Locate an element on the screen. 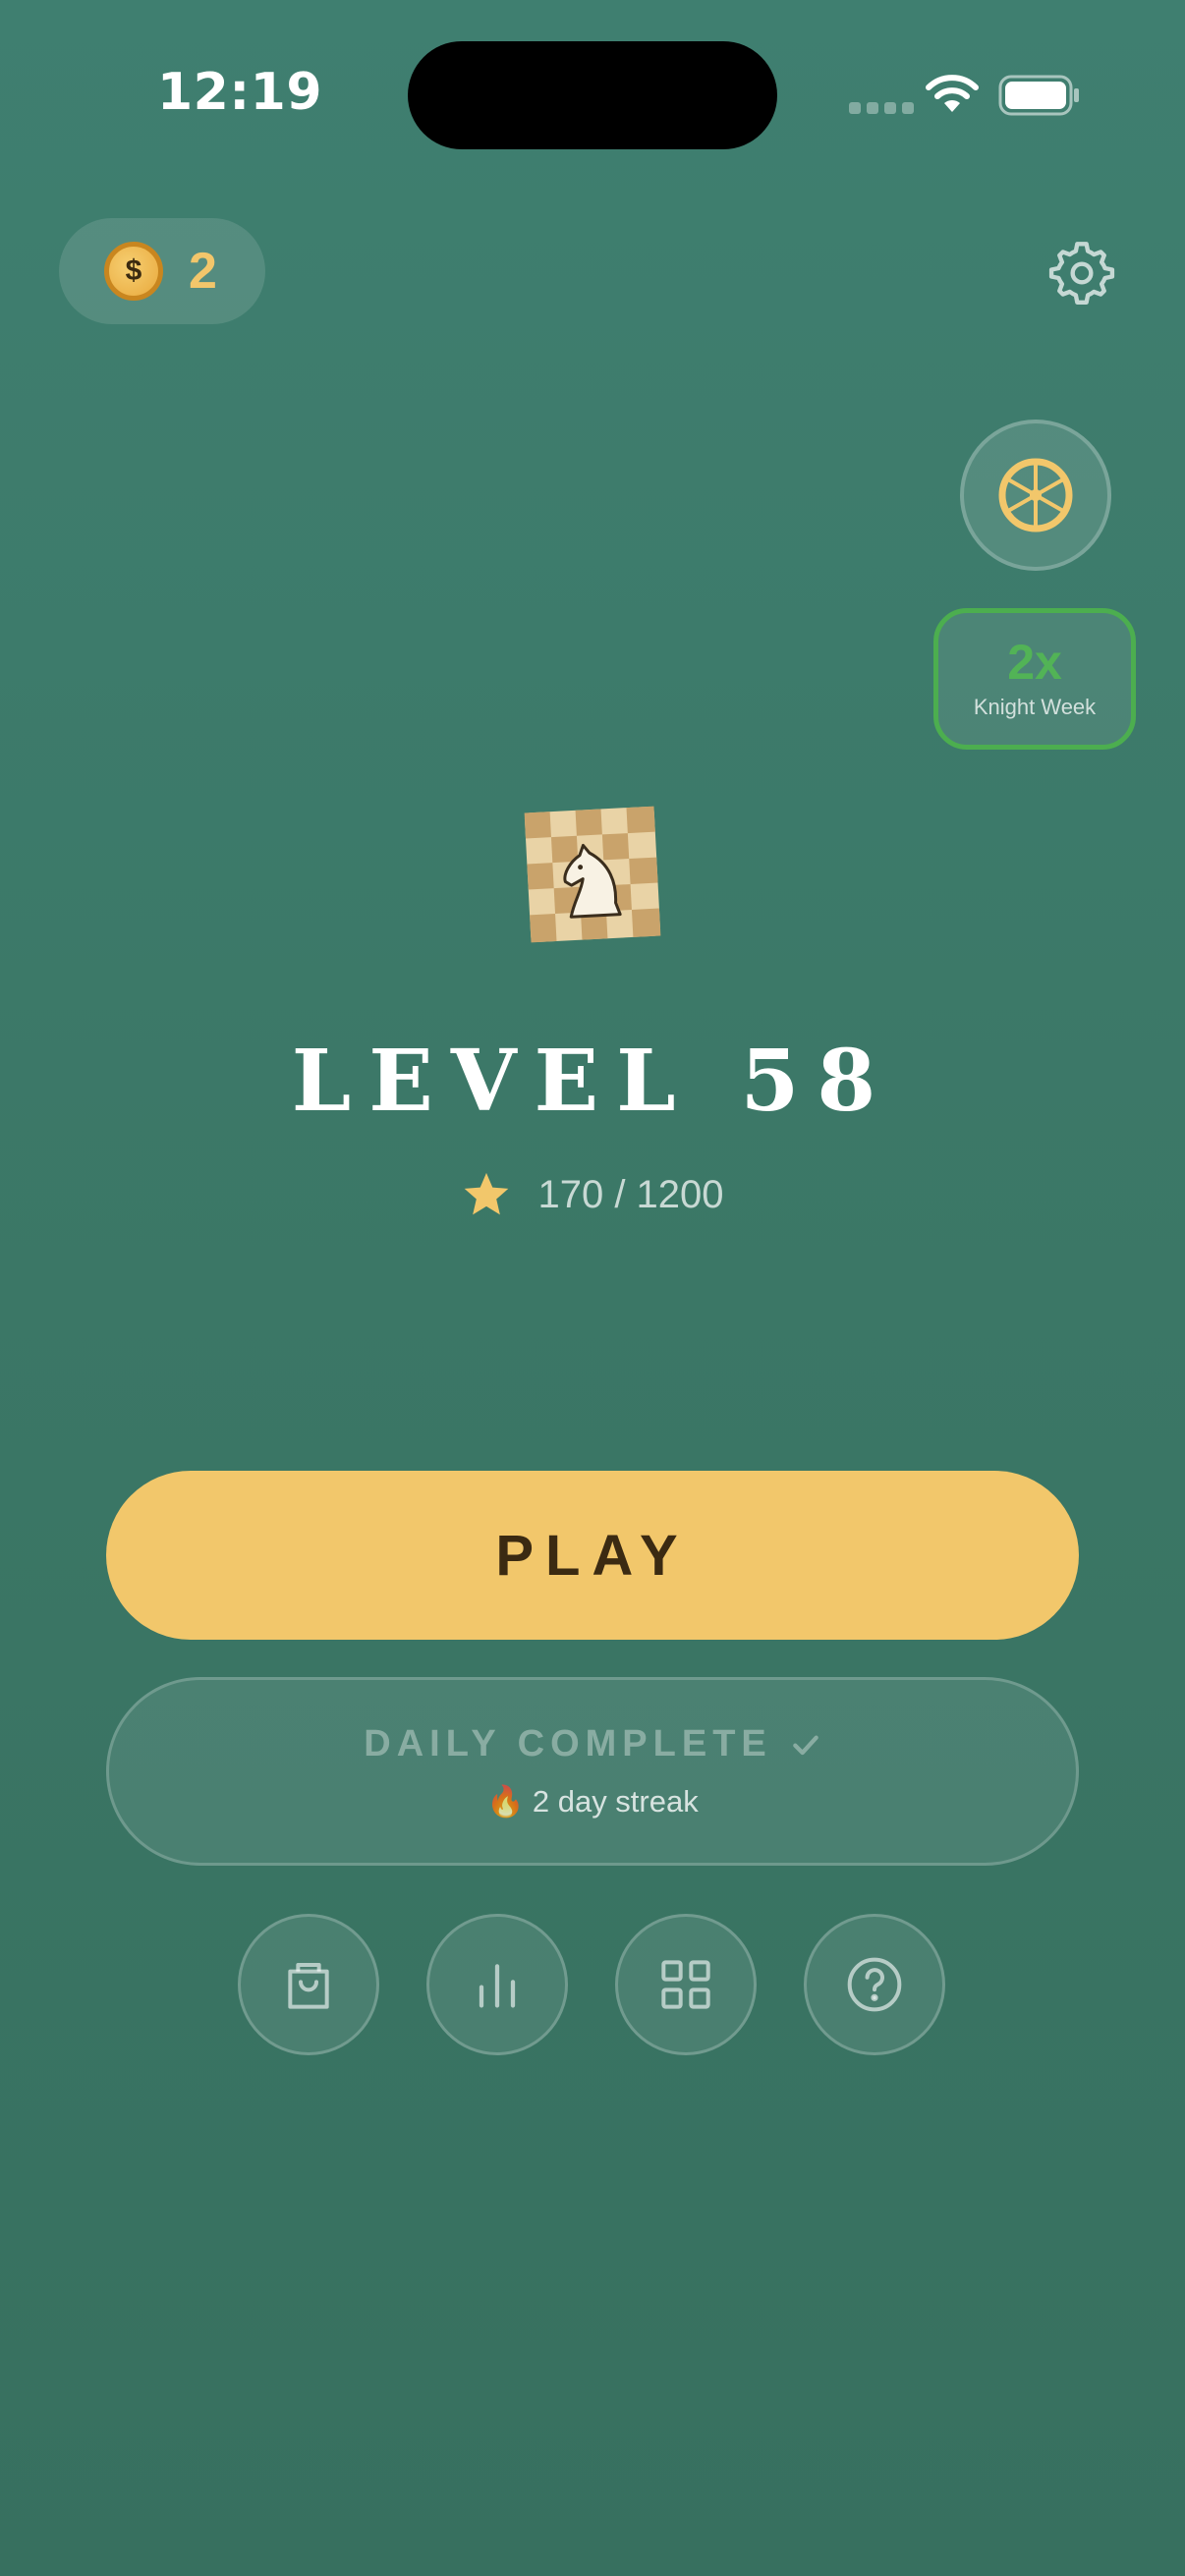 The width and height of the screenshot is (1185, 2576). boost-label: Knight Week is located at coordinates (1035, 707).